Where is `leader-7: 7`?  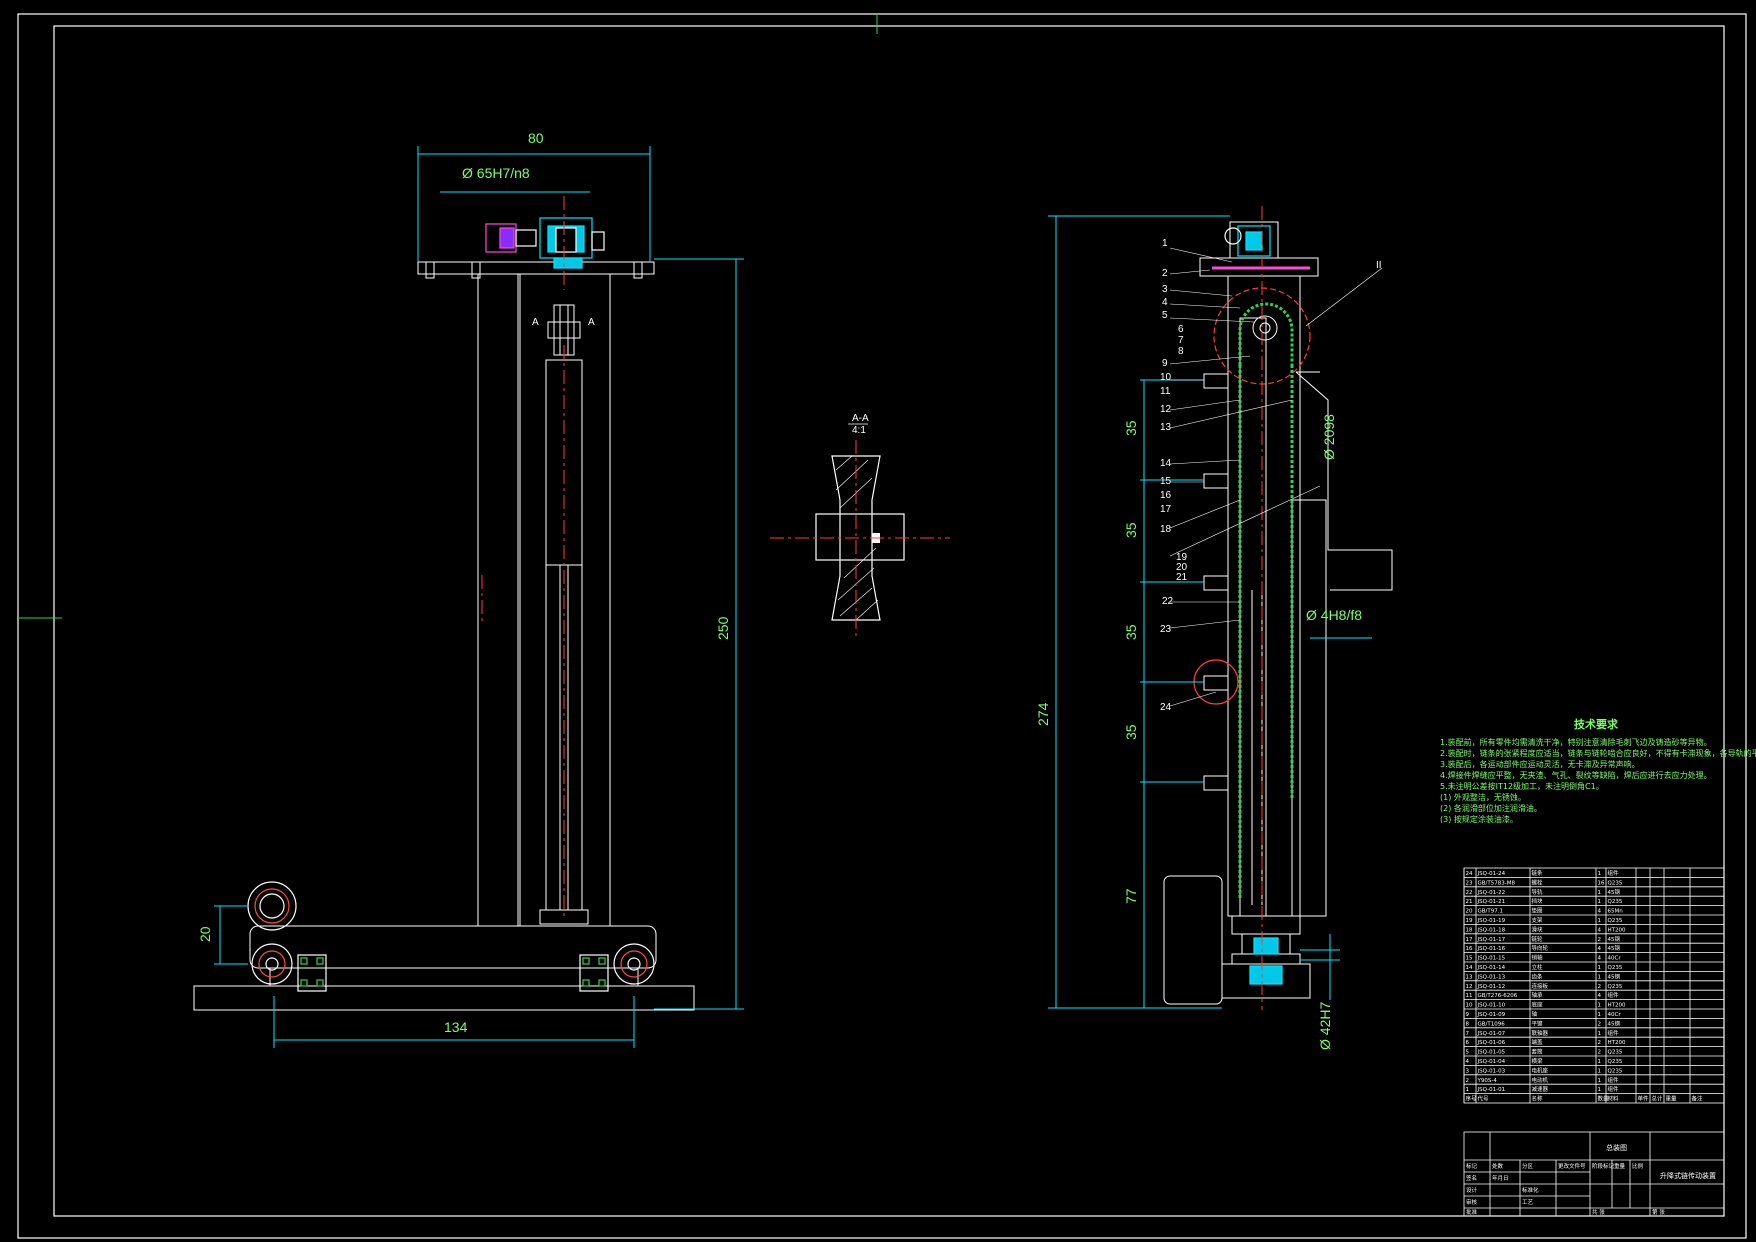 leader-7: 7 is located at coordinates (1181, 340).